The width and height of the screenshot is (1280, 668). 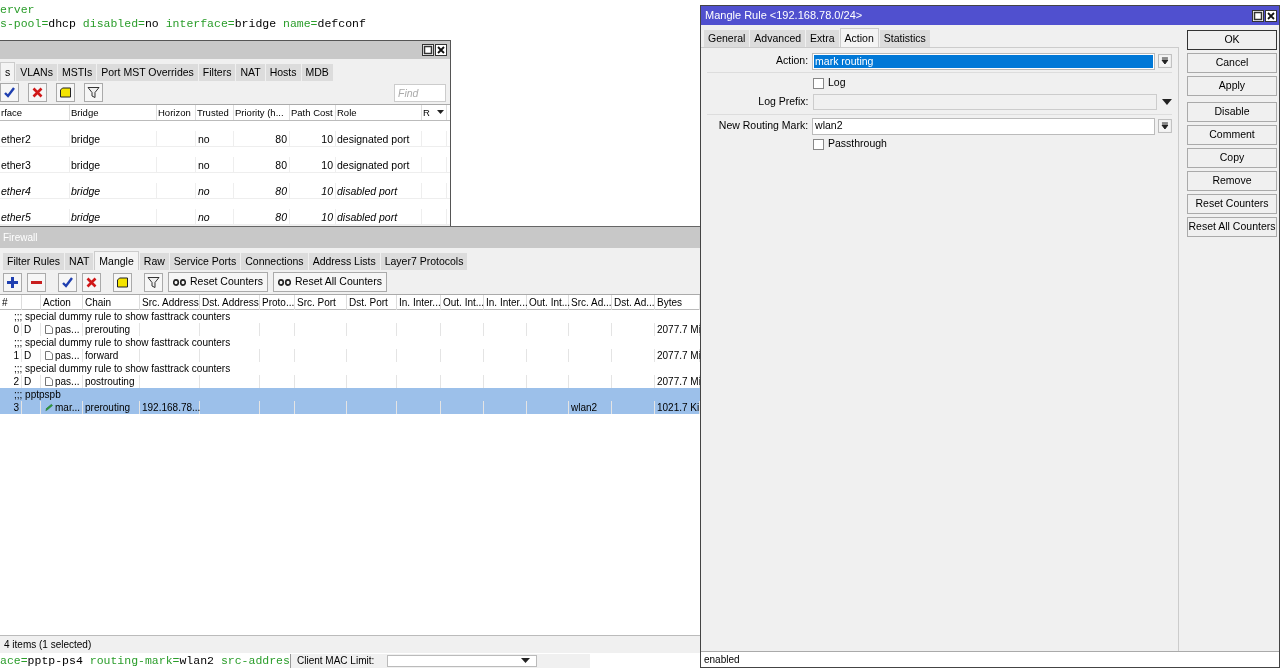 What do you see at coordinates (34, 261) in the screenshot?
I see `tab: Filter Rules` at bounding box center [34, 261].